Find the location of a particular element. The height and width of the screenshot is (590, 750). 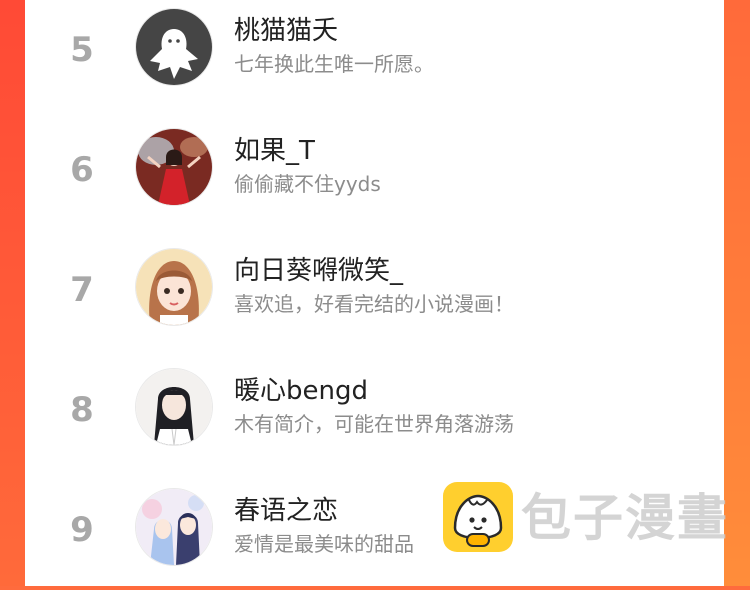

ancient-man-avatar-icon is located at coordinates (174, 407).